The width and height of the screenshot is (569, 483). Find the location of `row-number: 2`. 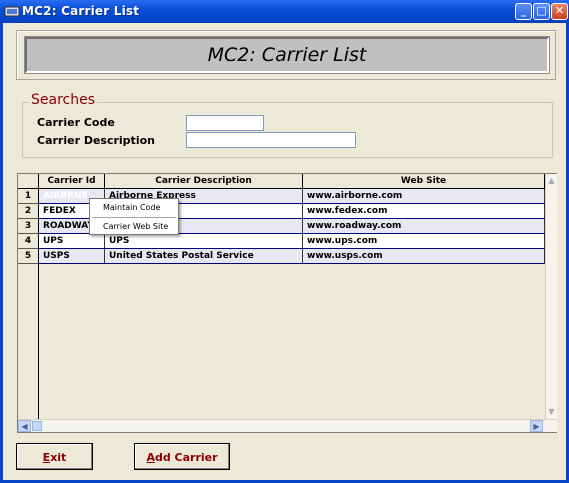

row-number: 2 is located at coordinates (28, 211).